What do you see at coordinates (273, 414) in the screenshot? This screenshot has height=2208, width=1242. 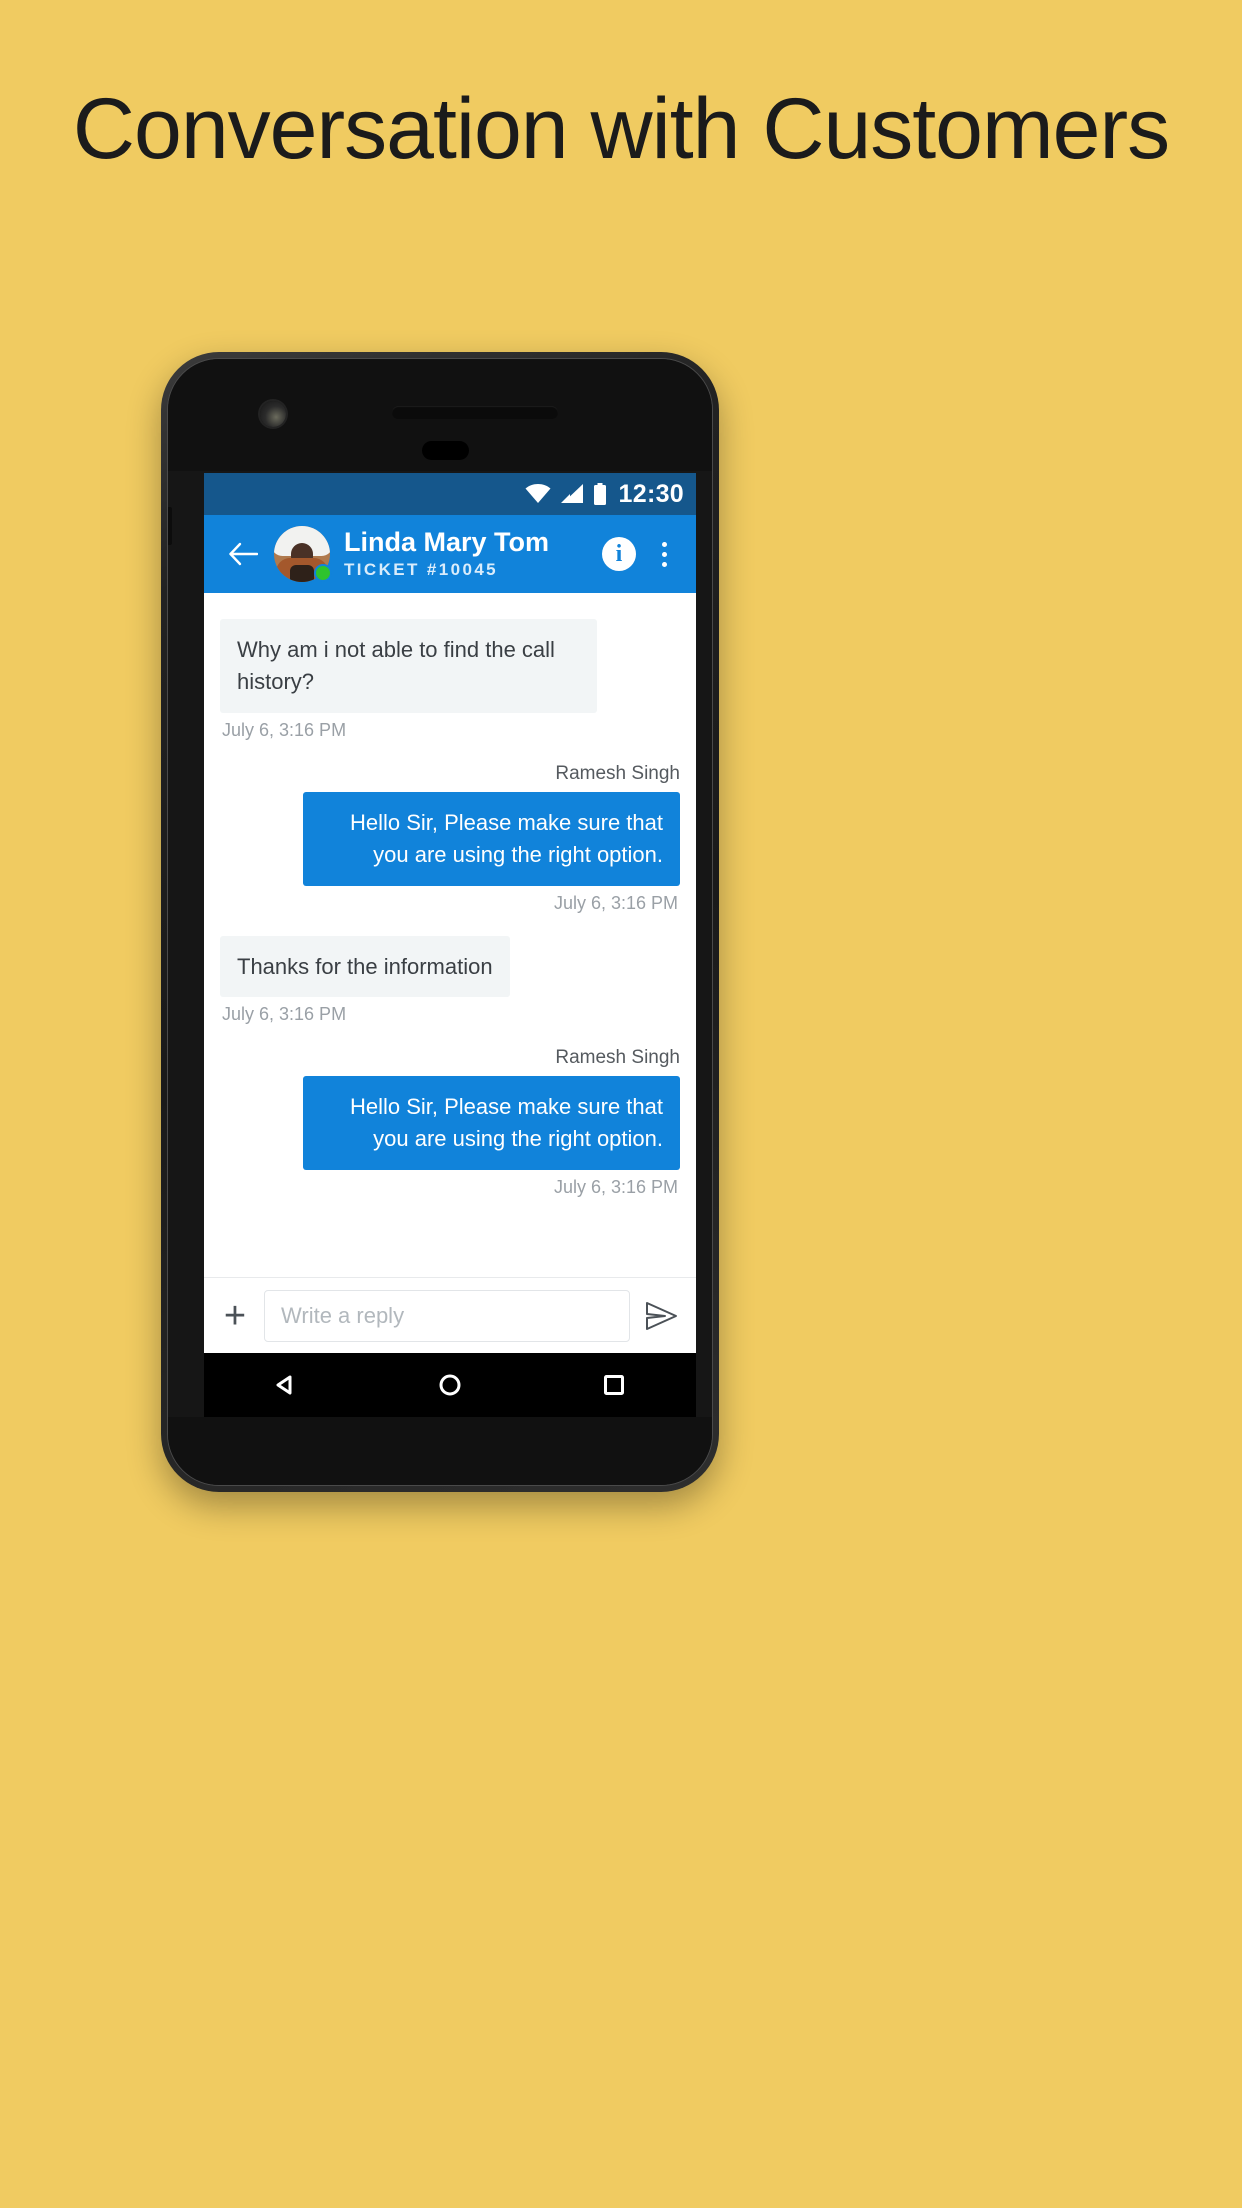 I see `front-camera-icon` at bounding box center [273, 414].